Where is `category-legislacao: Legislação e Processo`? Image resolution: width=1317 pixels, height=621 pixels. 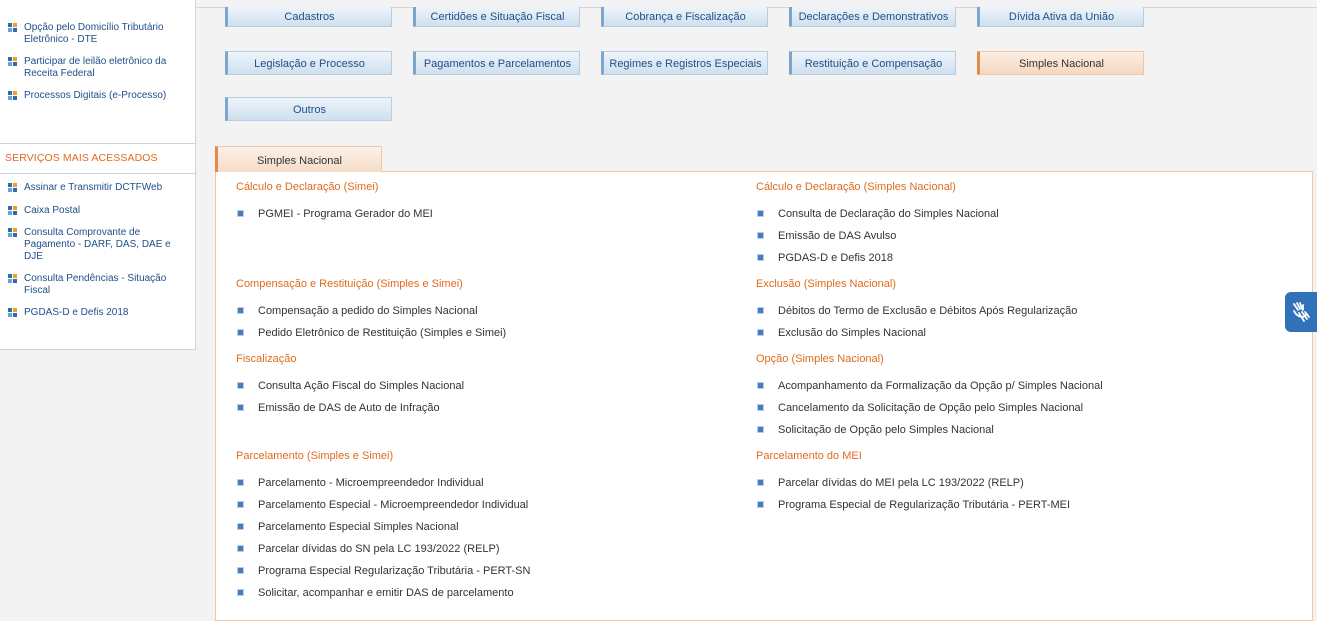
category-legislacao: Legislação e Processo is located at coordinates (308, 63).